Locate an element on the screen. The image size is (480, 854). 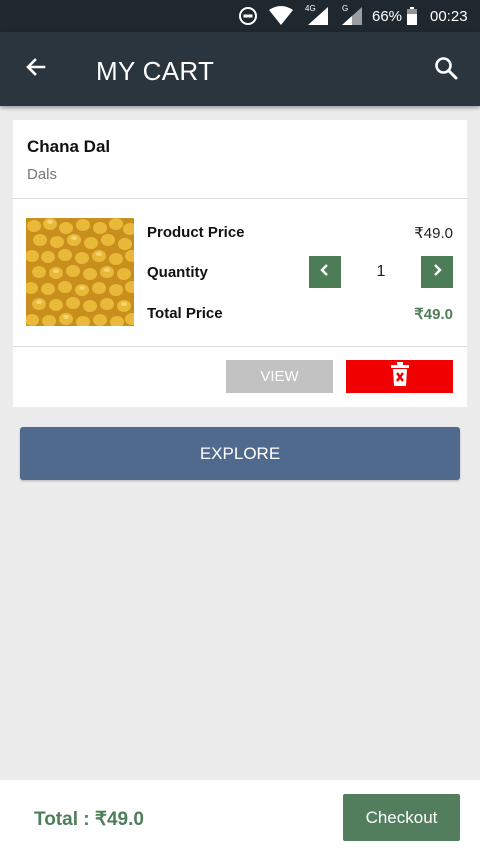
product-category: Dals is located at coordinates (42, 174).